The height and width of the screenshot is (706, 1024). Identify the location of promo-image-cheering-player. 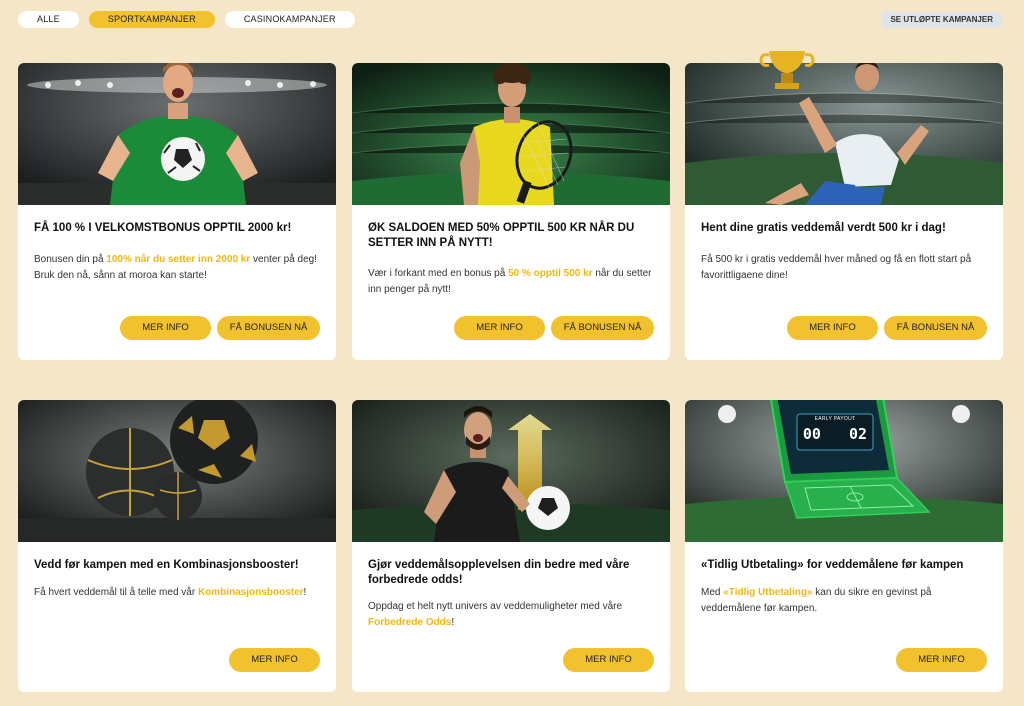
(511, 471).